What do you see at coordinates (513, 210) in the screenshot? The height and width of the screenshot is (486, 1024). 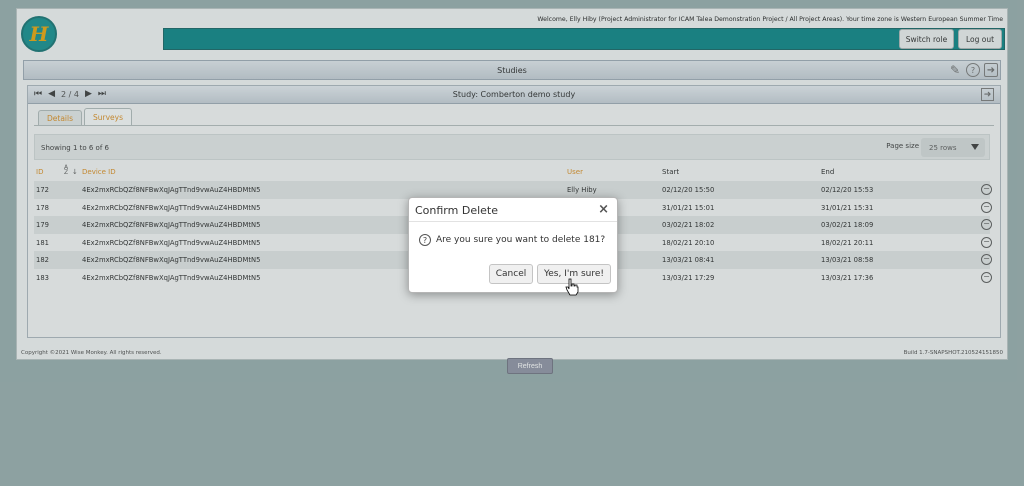 I see `dialog-header: Confirm Delete ×` at bounding box center [513, 210].